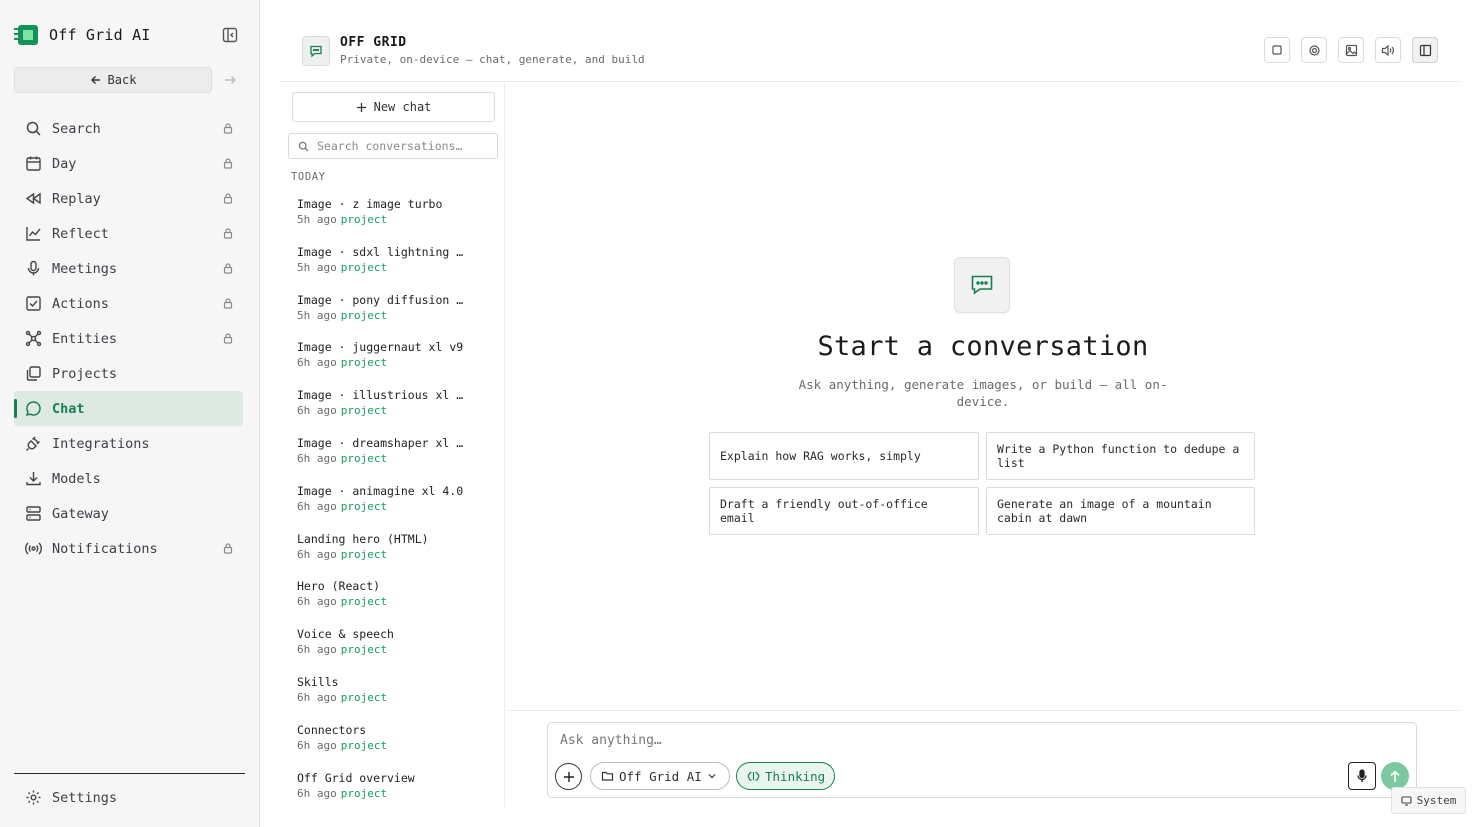  Describe the element at coordinates (660, 776) in the screenshot. I see `project-selector: Off Grid AI` at that location.